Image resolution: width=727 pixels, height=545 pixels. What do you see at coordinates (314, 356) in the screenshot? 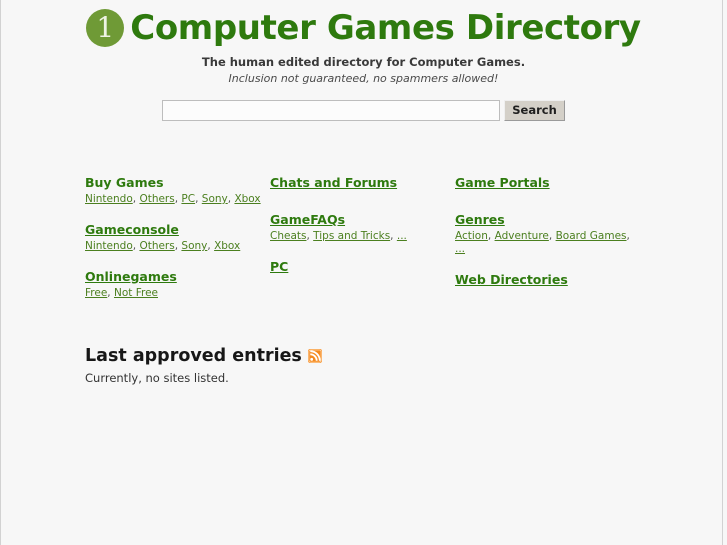
I see `rss-feed-icon` at bounding box center [314, 356].